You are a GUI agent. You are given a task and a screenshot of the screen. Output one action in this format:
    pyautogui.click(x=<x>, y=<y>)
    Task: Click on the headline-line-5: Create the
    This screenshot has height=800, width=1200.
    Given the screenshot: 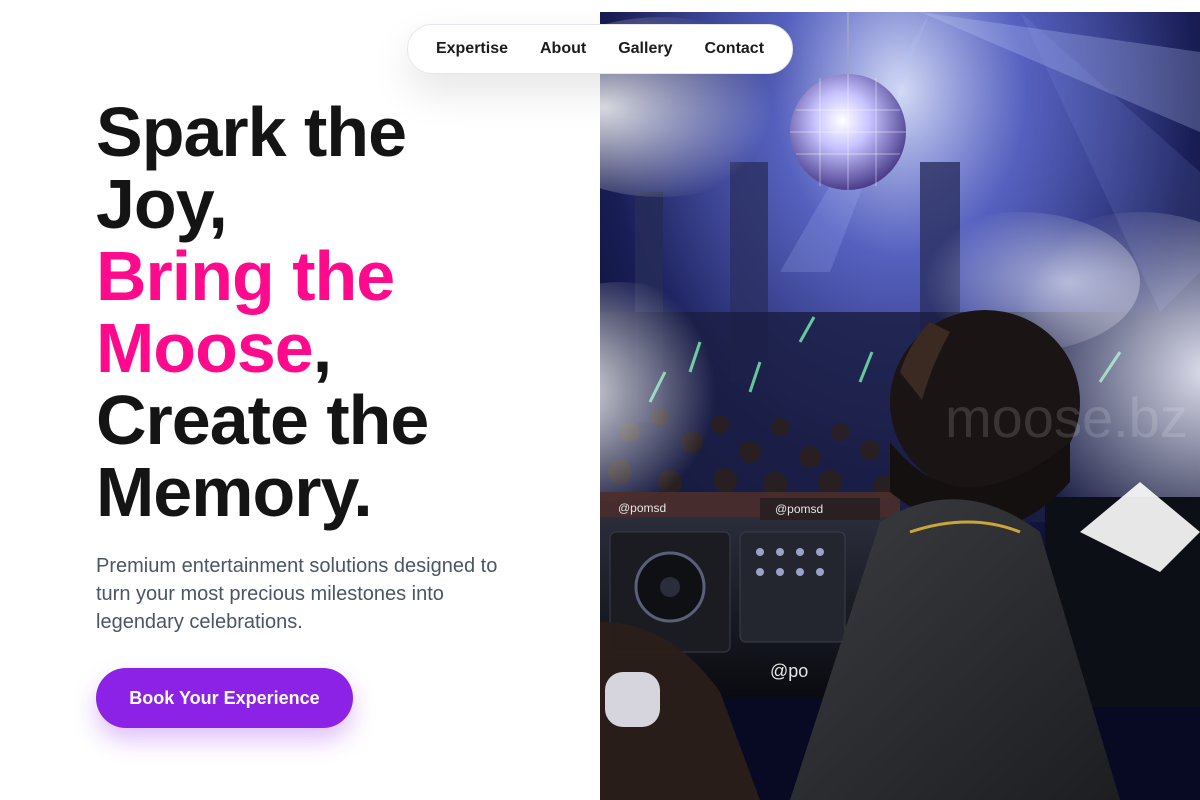 What is the action you would take?
    pyautogui.click(x=262, y=420)
    